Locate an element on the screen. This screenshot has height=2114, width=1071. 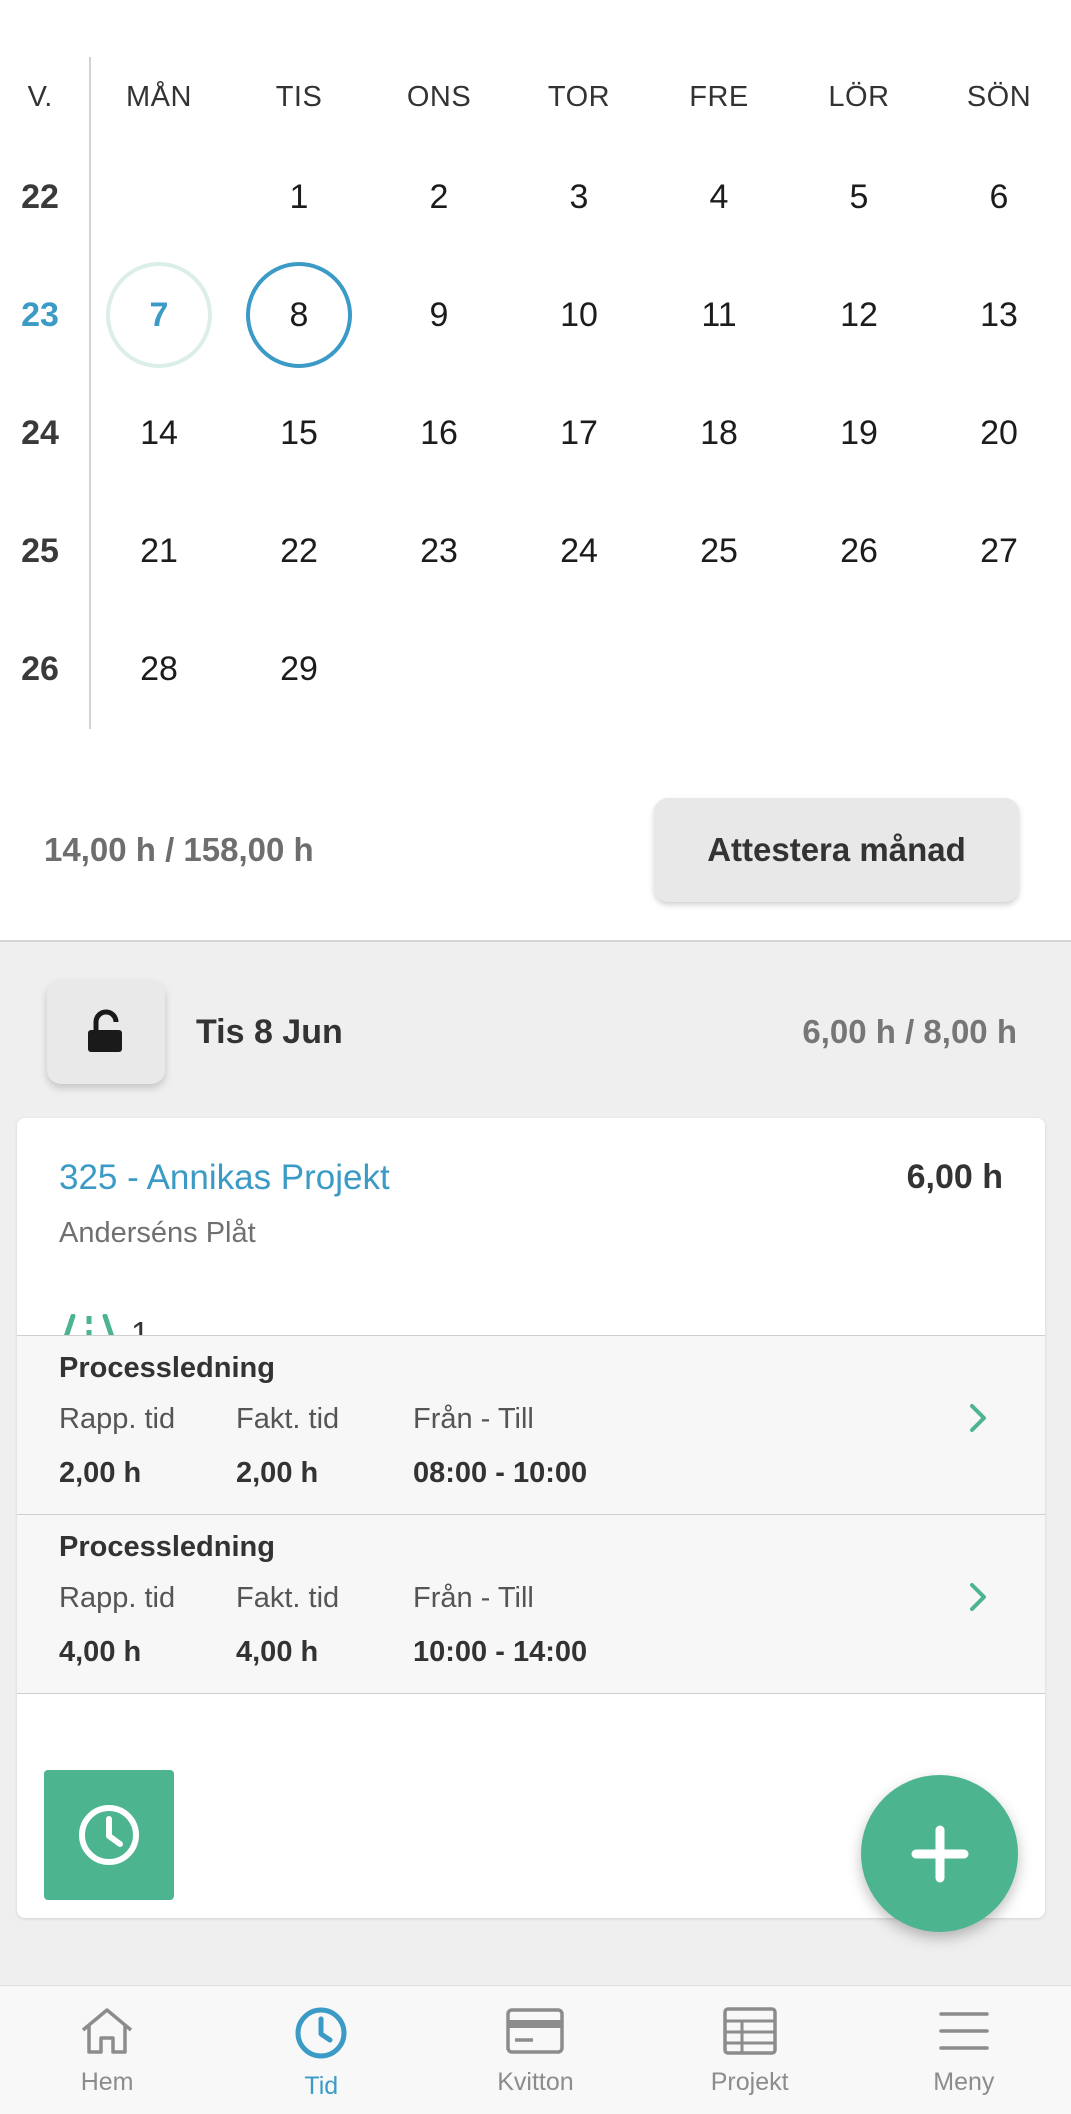
month-summary: 14,00 h / 158,00 h Attestera månad is located at coordinates (535, 850).